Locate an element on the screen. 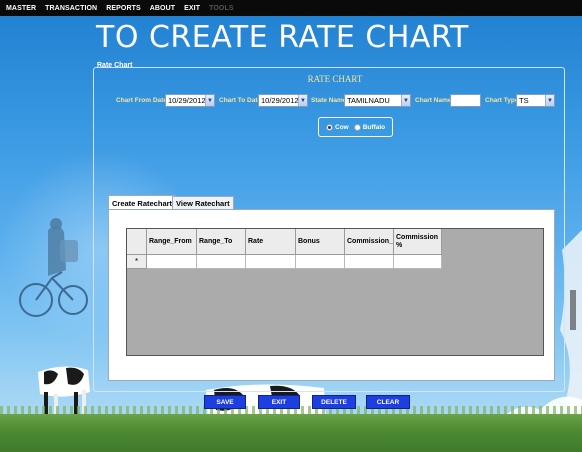  chart-from-date-picker: 10/29/2012 ▼ is located at coordinates (190, 100).